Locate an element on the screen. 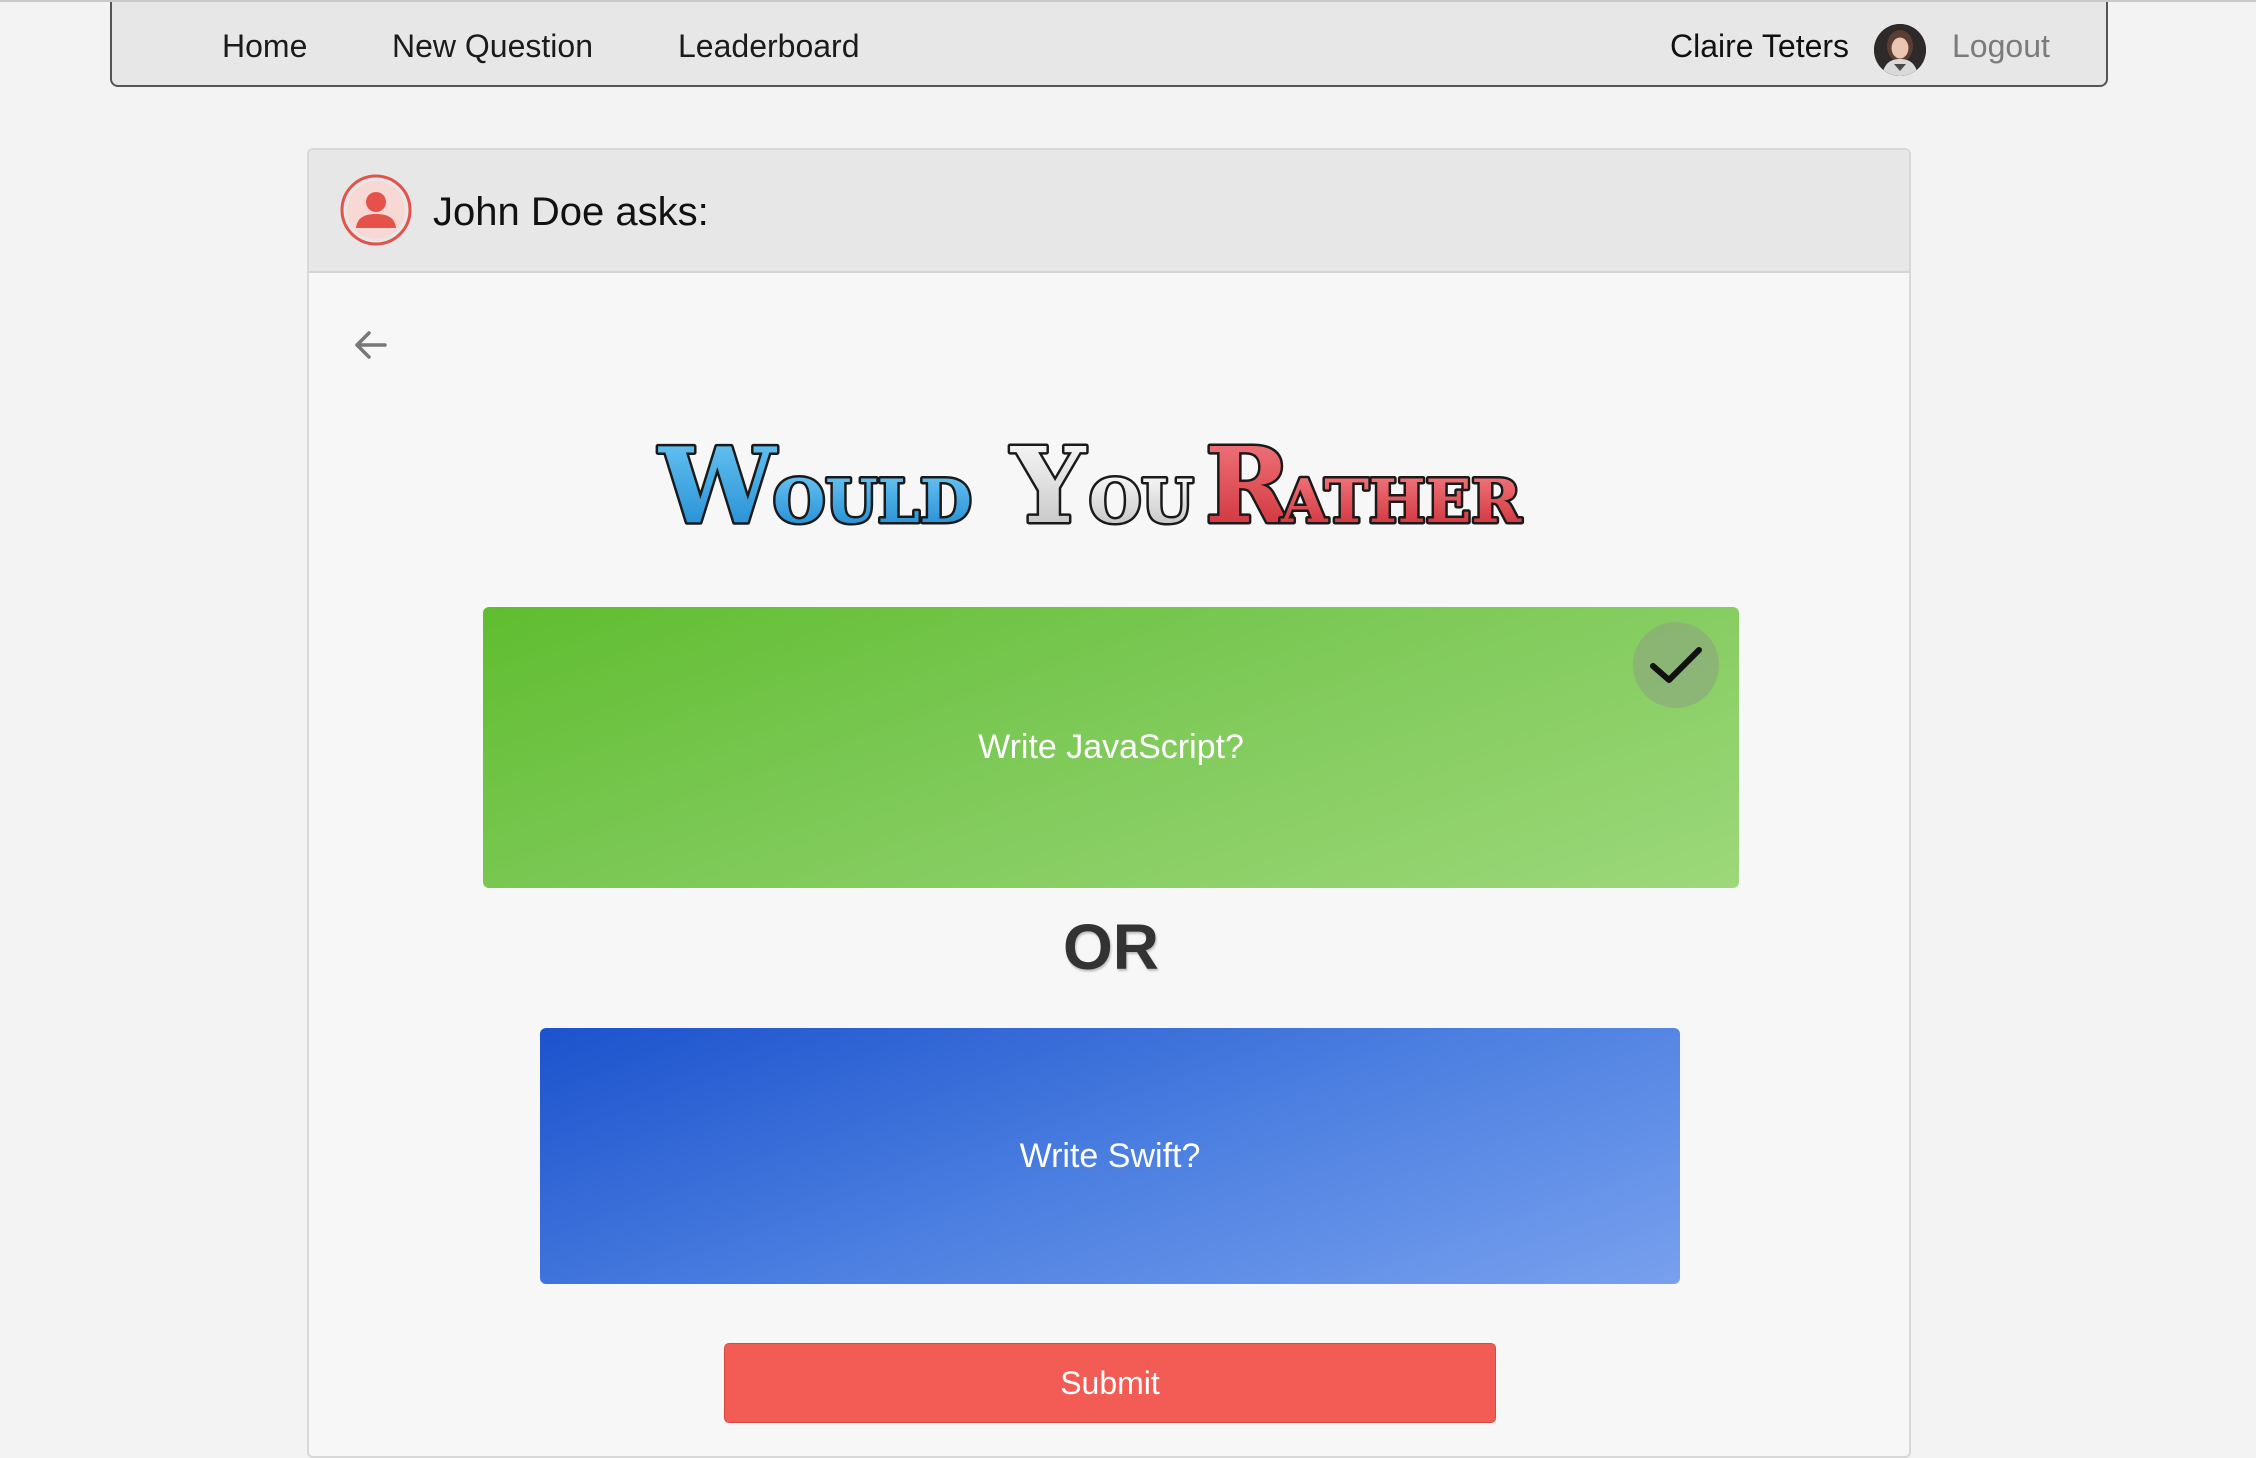  current-user-name: Claire Teters is located at coordinates (1760, 46).